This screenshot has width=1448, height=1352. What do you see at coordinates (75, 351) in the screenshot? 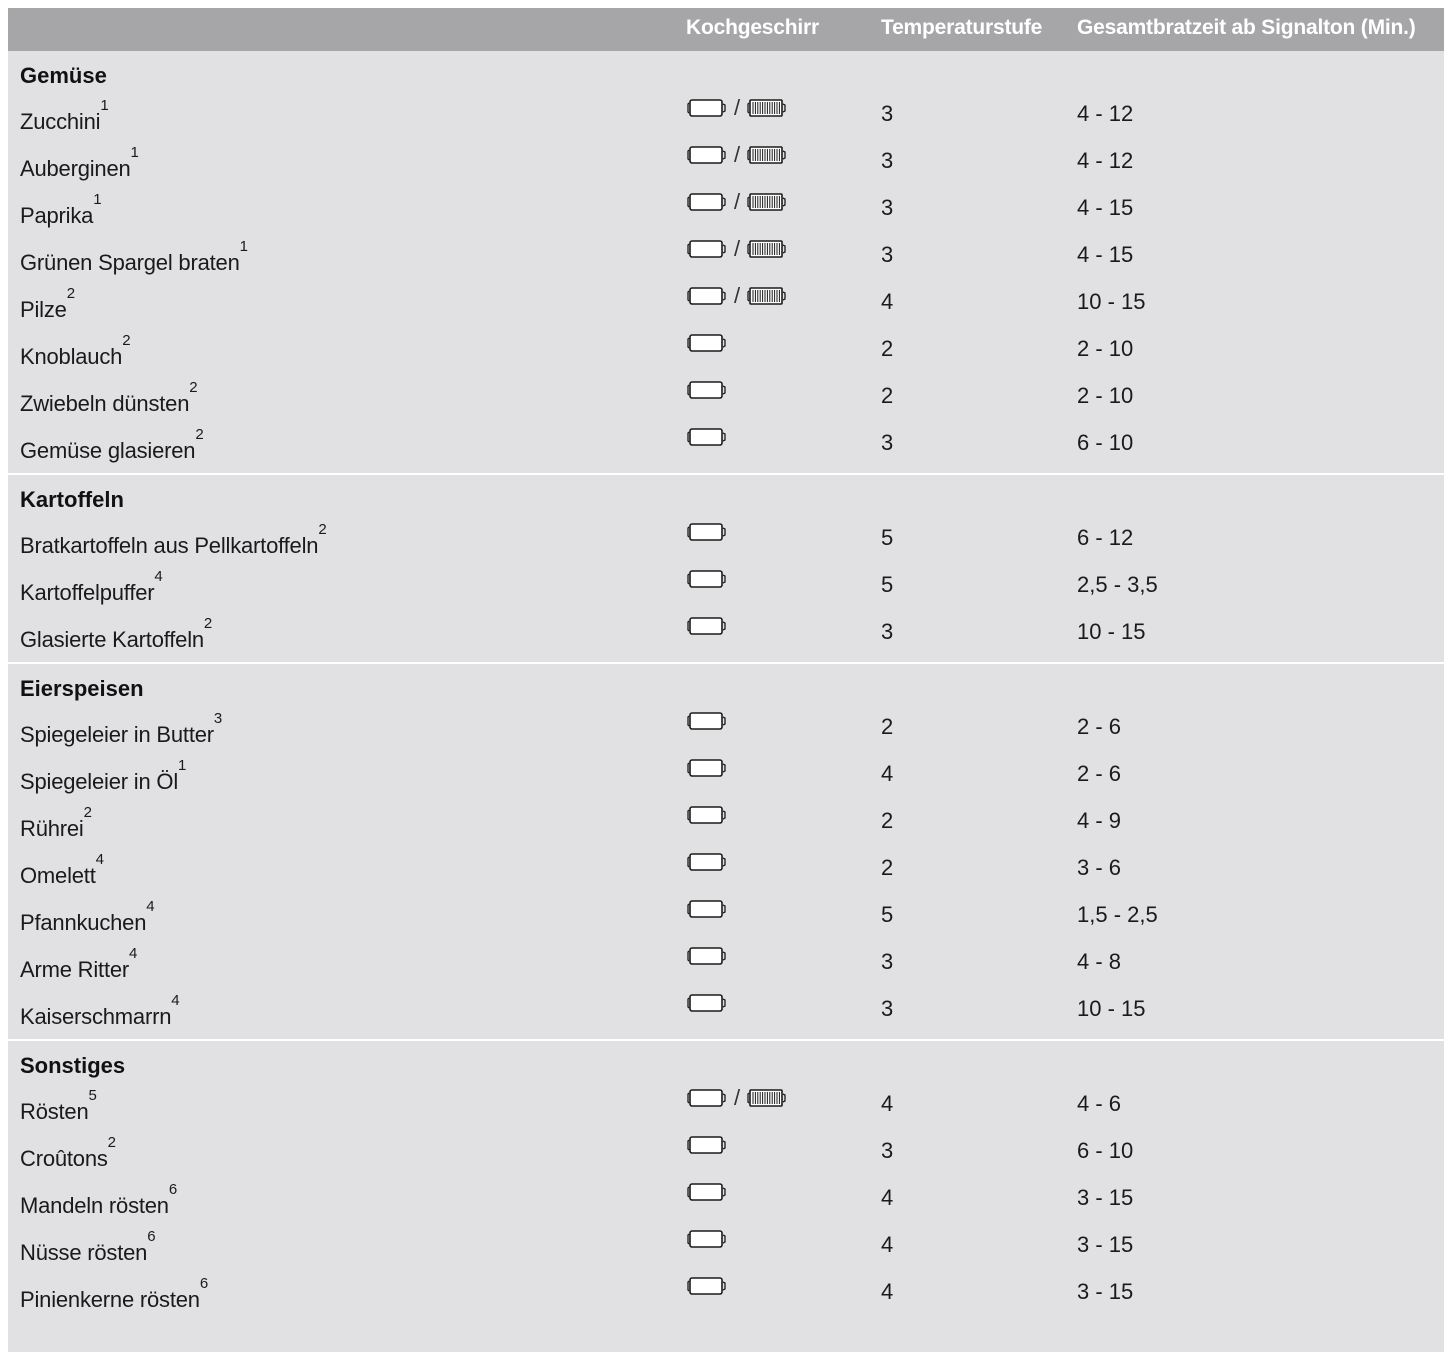
I see `food-name: Knoblauch2` at bounding box center [75, 351].